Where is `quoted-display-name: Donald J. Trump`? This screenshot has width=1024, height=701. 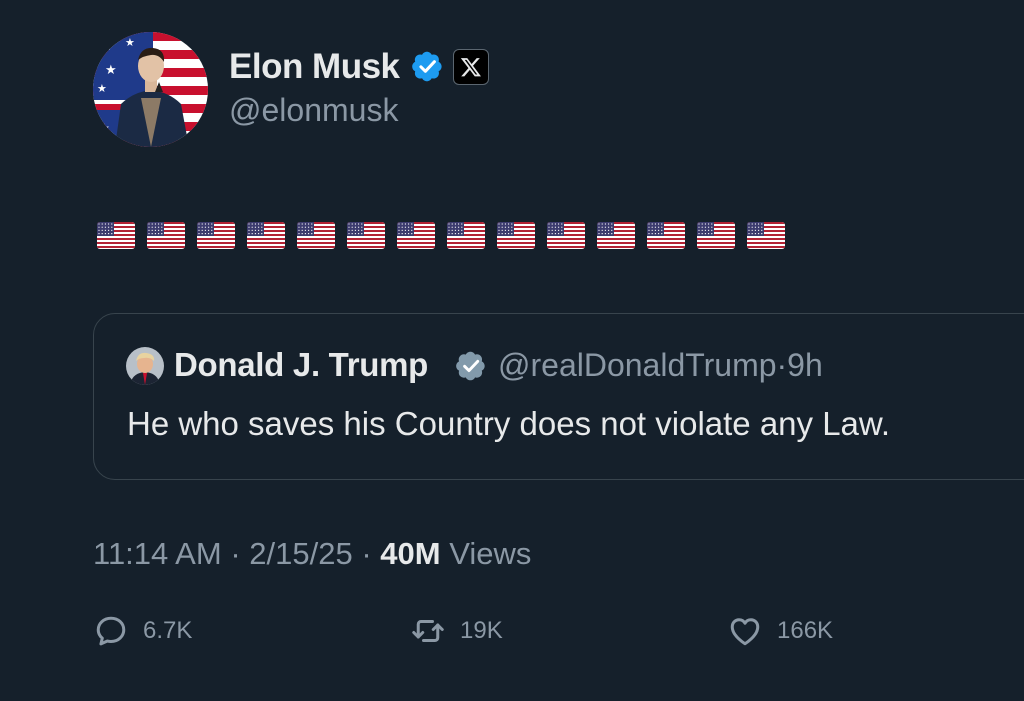 quoted-display-name: Donald J. Trump is located at coordinates (301, 365).